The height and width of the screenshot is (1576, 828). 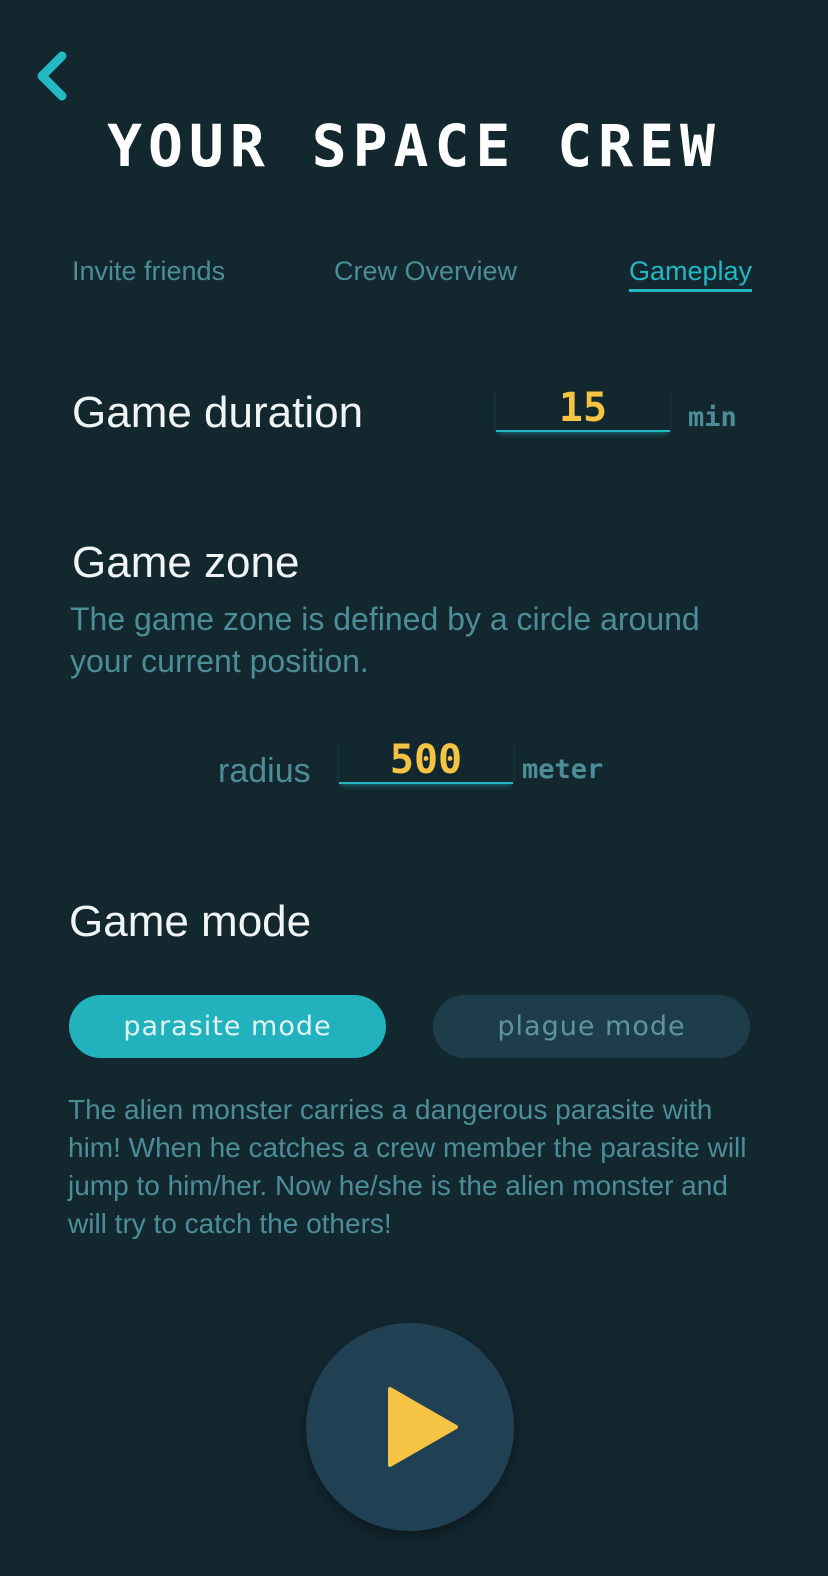 What do you see at coordinates (425, 271) in the screenshot?
I see `tab-crew-overview: Crew Overview` at bounding box center [425, 271].